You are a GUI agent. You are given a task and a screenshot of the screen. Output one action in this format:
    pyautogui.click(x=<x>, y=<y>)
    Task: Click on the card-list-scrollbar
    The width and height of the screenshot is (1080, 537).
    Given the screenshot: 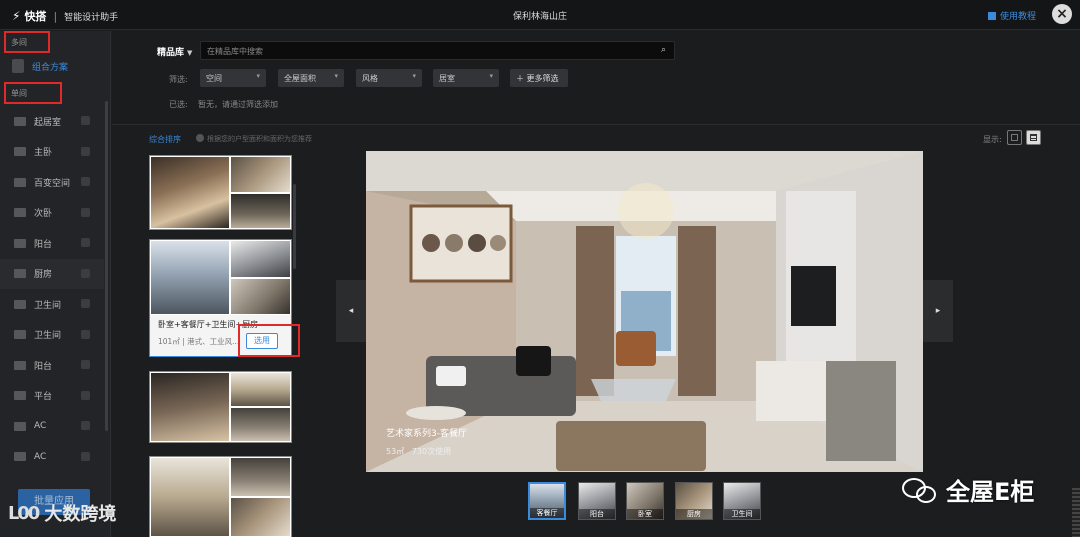 What is the action you would take?
    pyautogui.click(x=294, y=226)
    